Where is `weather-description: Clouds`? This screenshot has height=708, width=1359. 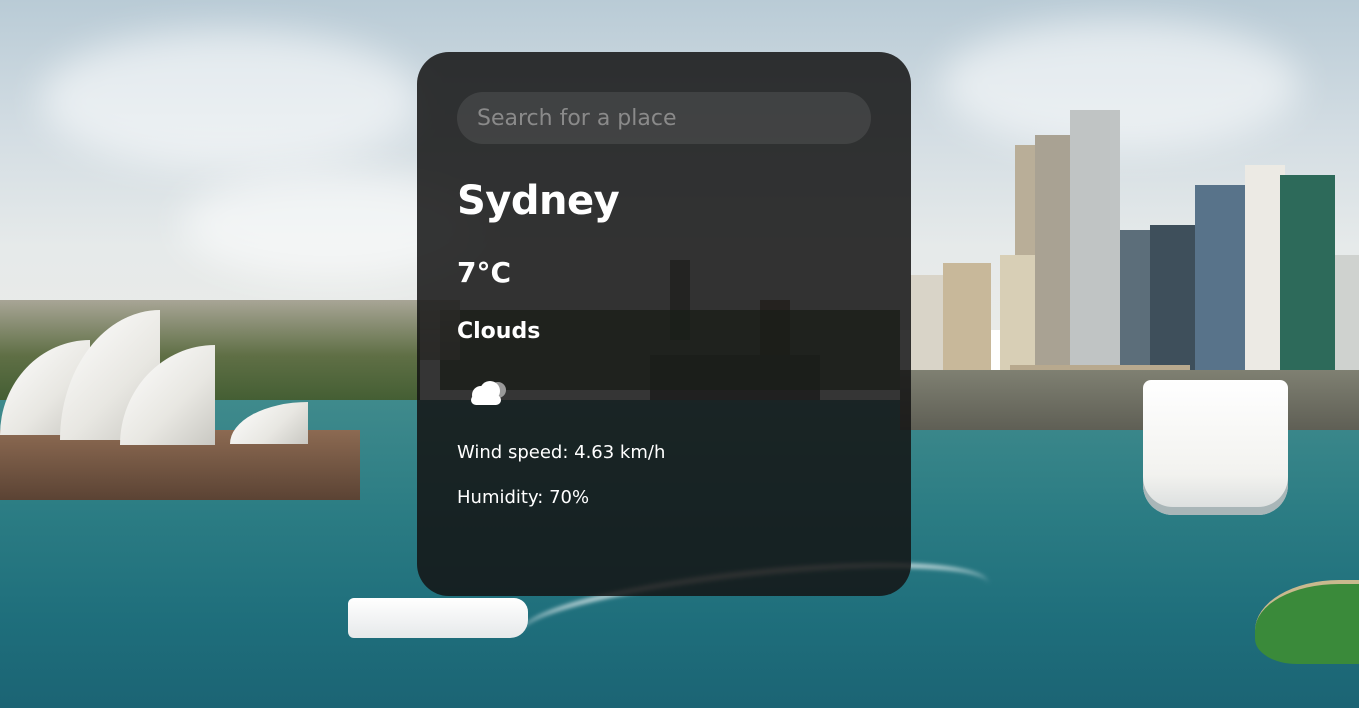 weather-description: Clouds is located at coordinates (499, 331).